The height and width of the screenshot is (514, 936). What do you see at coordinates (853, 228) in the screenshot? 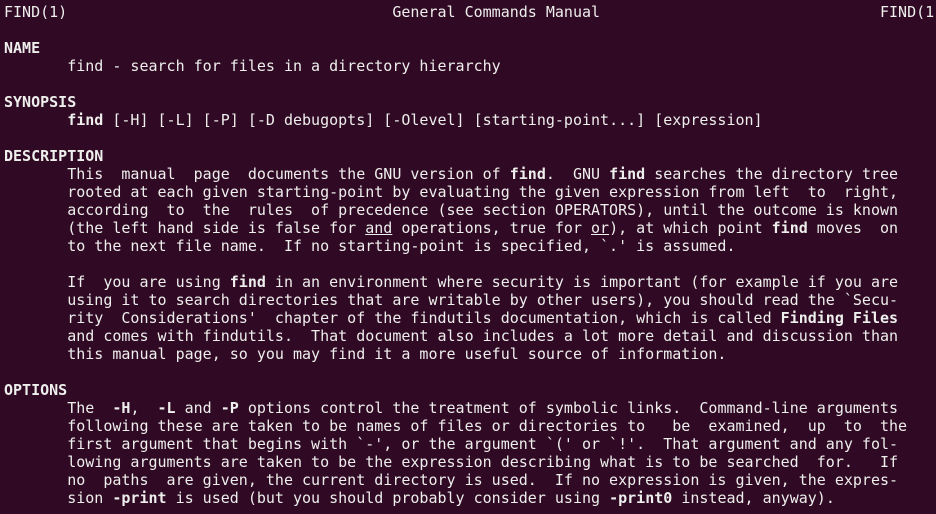
I see `text-segment: moves on` at bounding box center [853, 228].